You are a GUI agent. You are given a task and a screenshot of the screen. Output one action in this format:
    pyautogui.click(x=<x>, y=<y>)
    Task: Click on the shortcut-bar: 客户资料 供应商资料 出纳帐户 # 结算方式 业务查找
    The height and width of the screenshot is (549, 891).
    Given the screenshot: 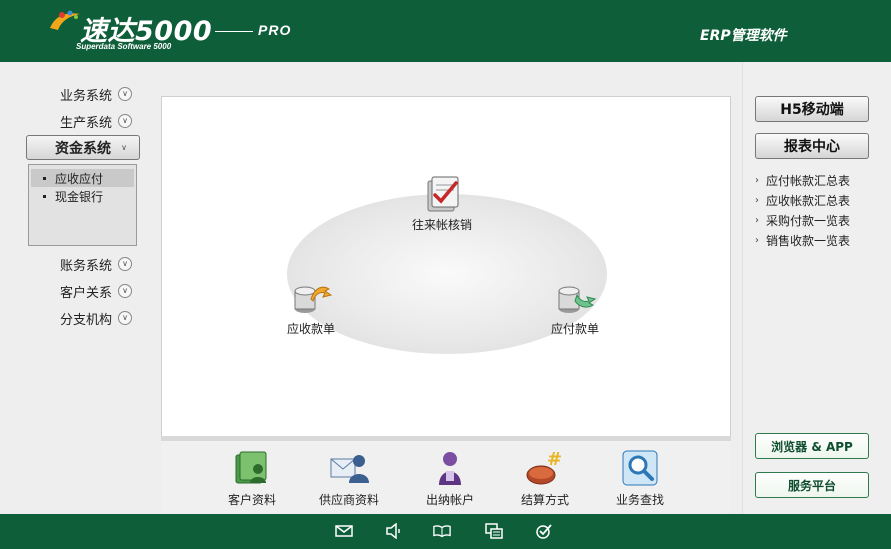 What is the action you would take?
    pyautogui.click(x=446, y=477)
    